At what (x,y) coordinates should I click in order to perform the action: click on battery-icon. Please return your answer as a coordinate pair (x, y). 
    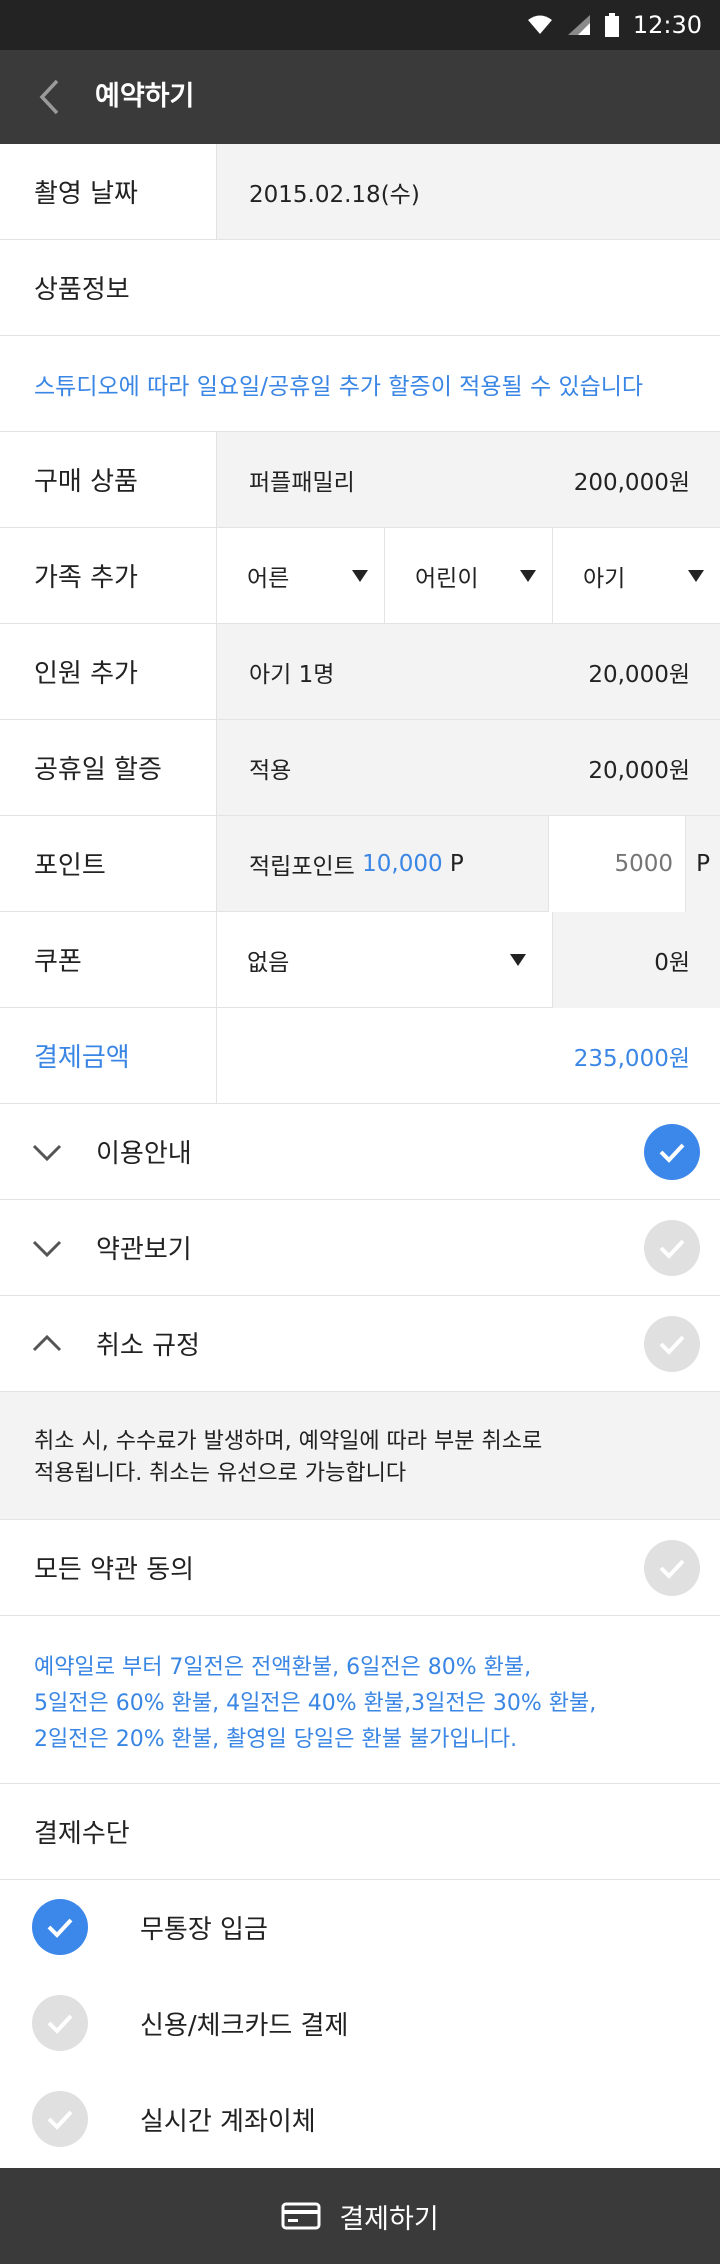
    Looking at the image, I should click on (611, 25).